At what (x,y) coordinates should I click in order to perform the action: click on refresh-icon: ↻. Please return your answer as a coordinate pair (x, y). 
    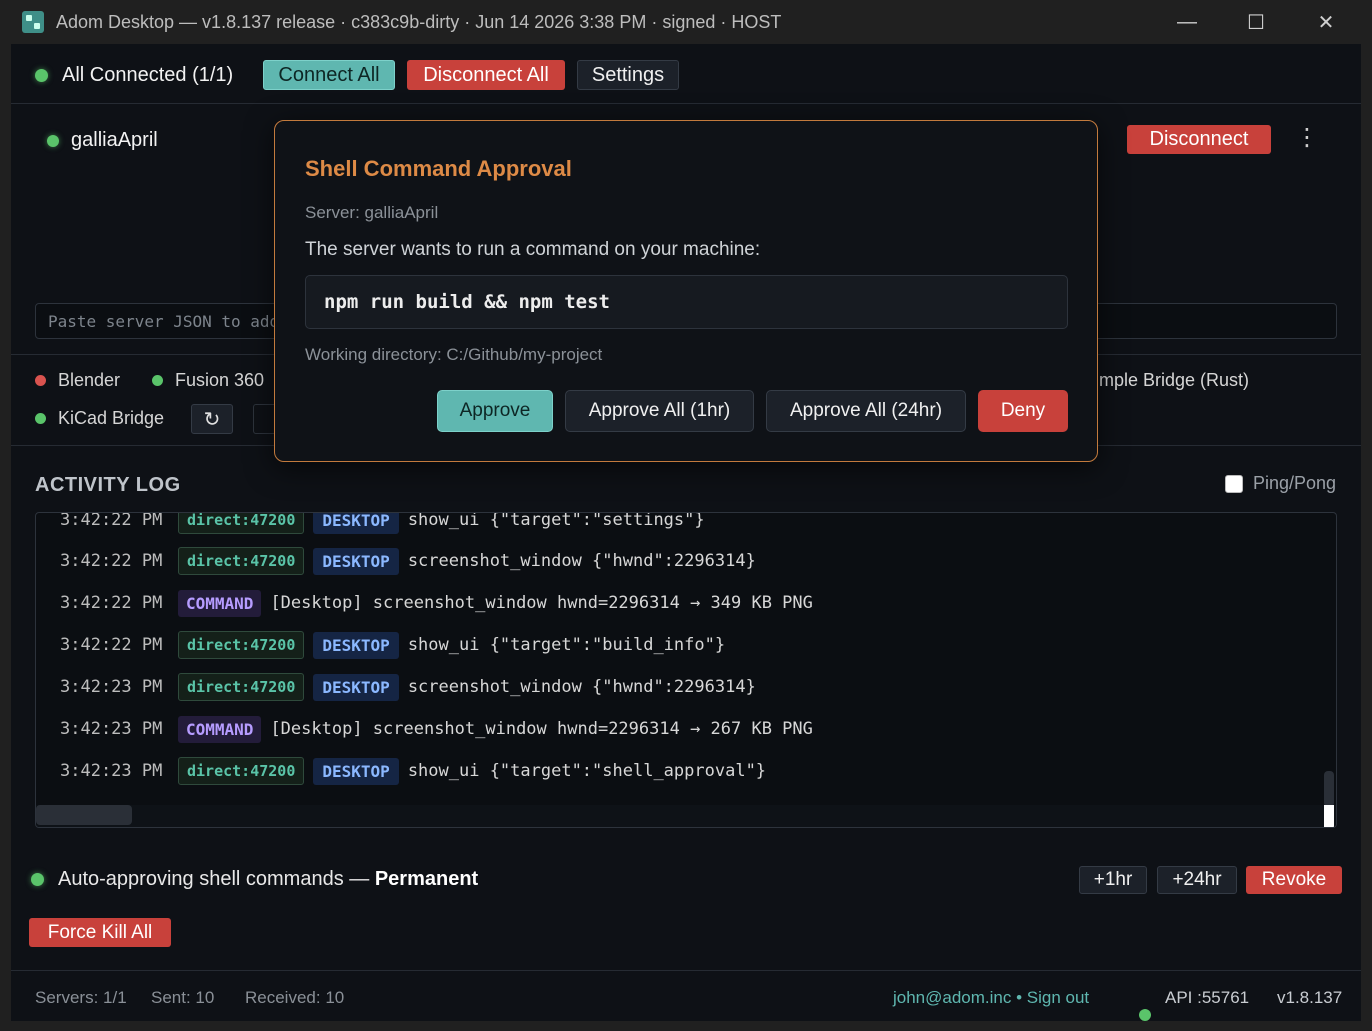
    Looking at the image, I should click on (212, 419).